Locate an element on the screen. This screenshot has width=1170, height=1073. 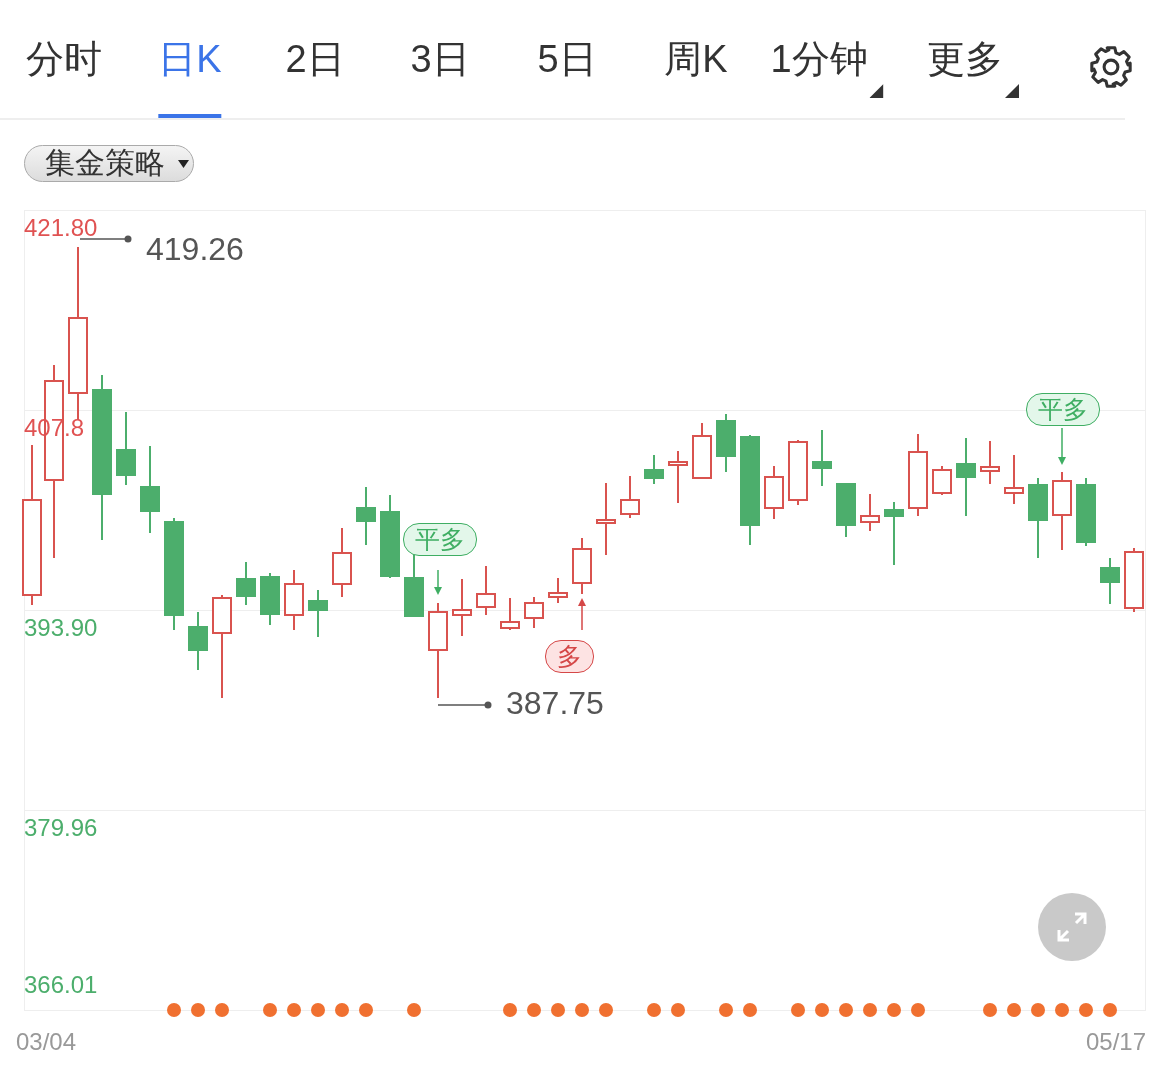
signal-badge: 多 is located at coordinates (569, 656).